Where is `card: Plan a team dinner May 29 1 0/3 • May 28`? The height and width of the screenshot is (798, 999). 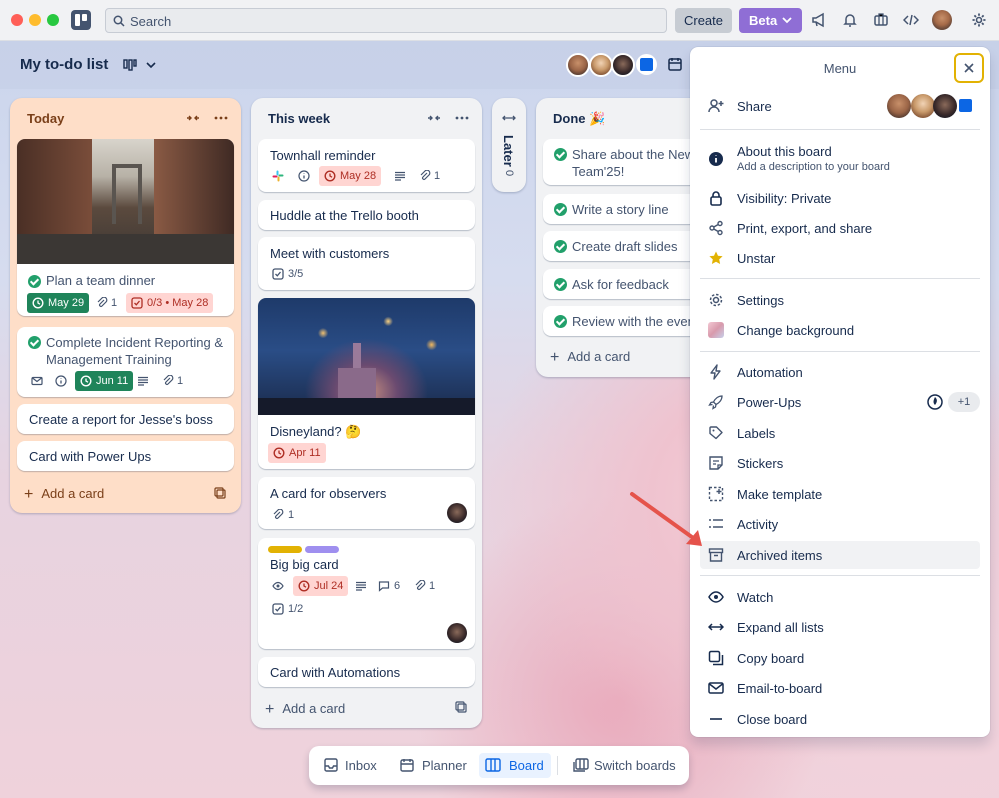
card: Plan a team dinner May 29 1 0/3 • May 28 is located at coordinates (125, 227).